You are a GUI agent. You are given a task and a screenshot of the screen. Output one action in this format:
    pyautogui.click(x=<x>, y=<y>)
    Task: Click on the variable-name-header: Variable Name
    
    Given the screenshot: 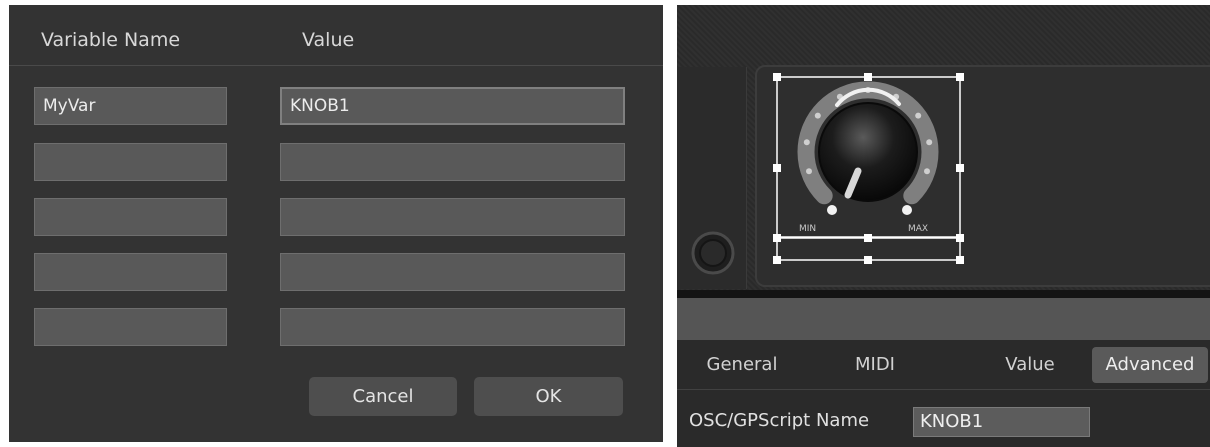 What is the action you would take?
    pyautogui.click(x=111, y=40)
    